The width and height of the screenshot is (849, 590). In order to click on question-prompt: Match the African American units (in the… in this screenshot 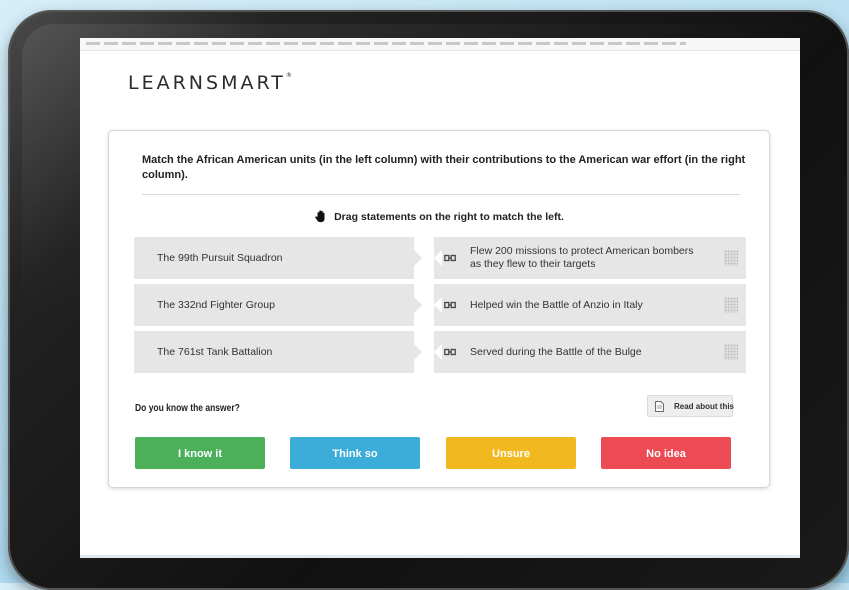, I will do `click(444, 167)`.